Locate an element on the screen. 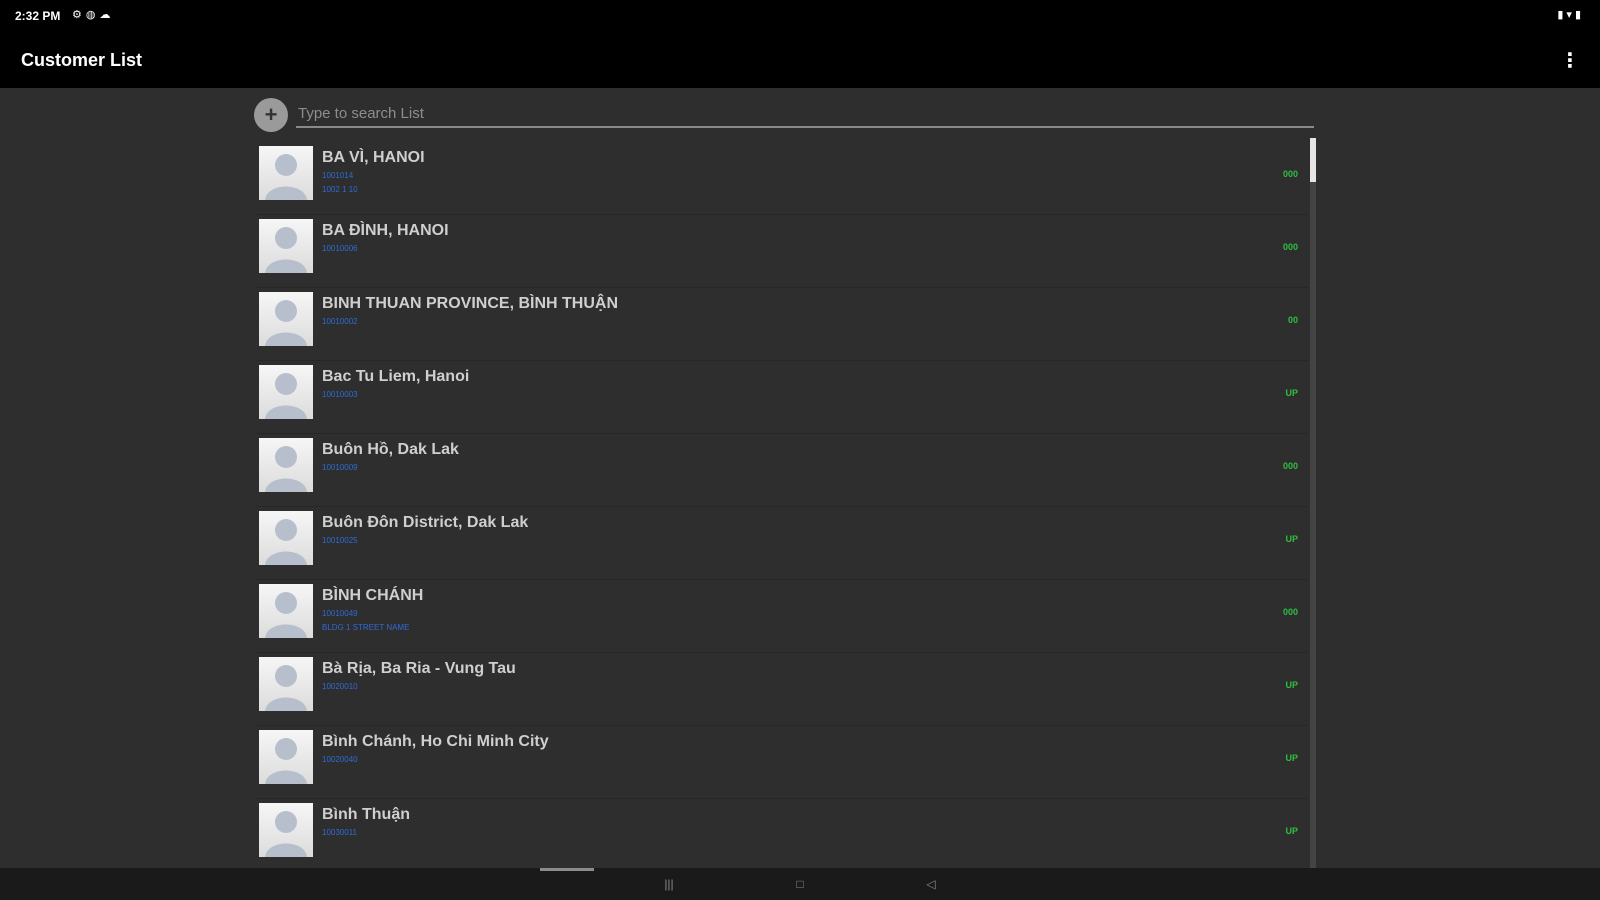 The image size is (1600, 900). home-icon: □ is located at coordinates (800, 884).